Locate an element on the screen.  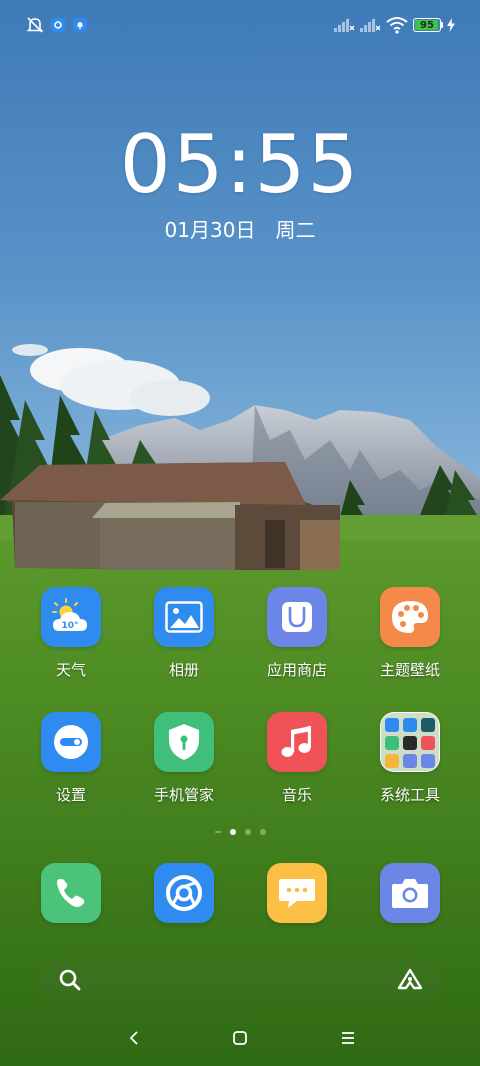
navigation-bar is located at coordinates (240, 1038).